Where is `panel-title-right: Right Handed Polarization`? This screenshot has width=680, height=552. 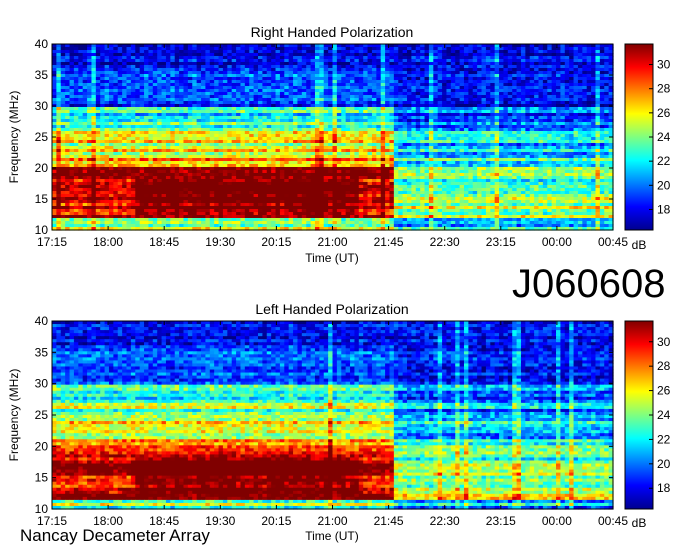
panel-title-right: Right Handed Polarization is located at coordinates (332, 32).